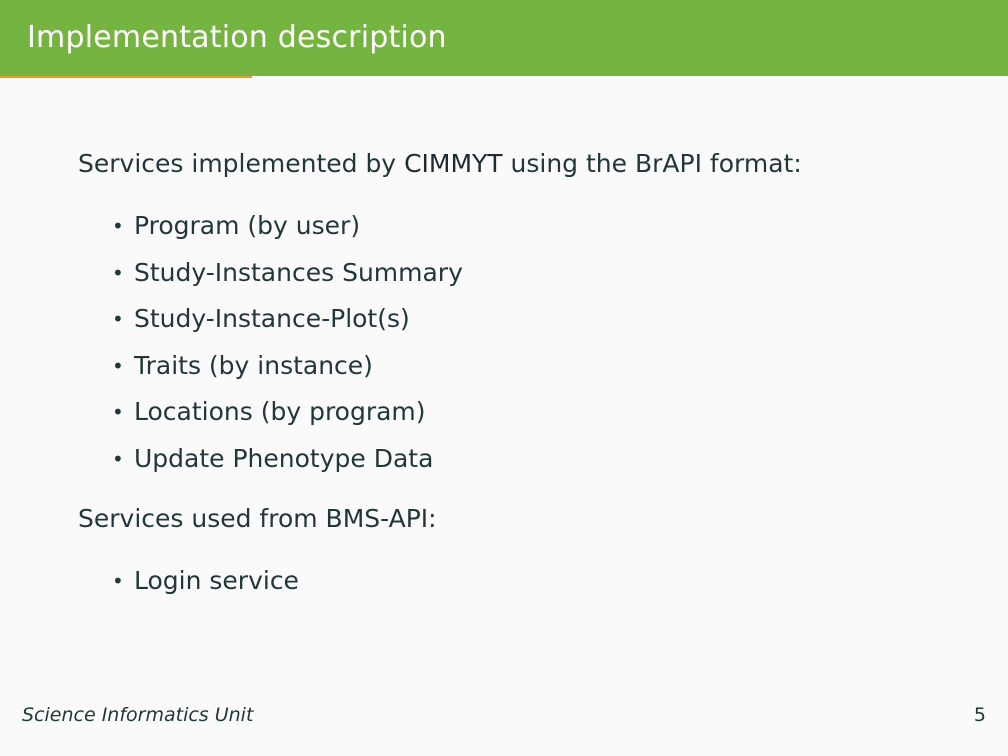 Image resolution: width=1008 pixels, height=756 pixels. I want to click on footer-unit-name: Science Informatics Unit, so click(138, 715).